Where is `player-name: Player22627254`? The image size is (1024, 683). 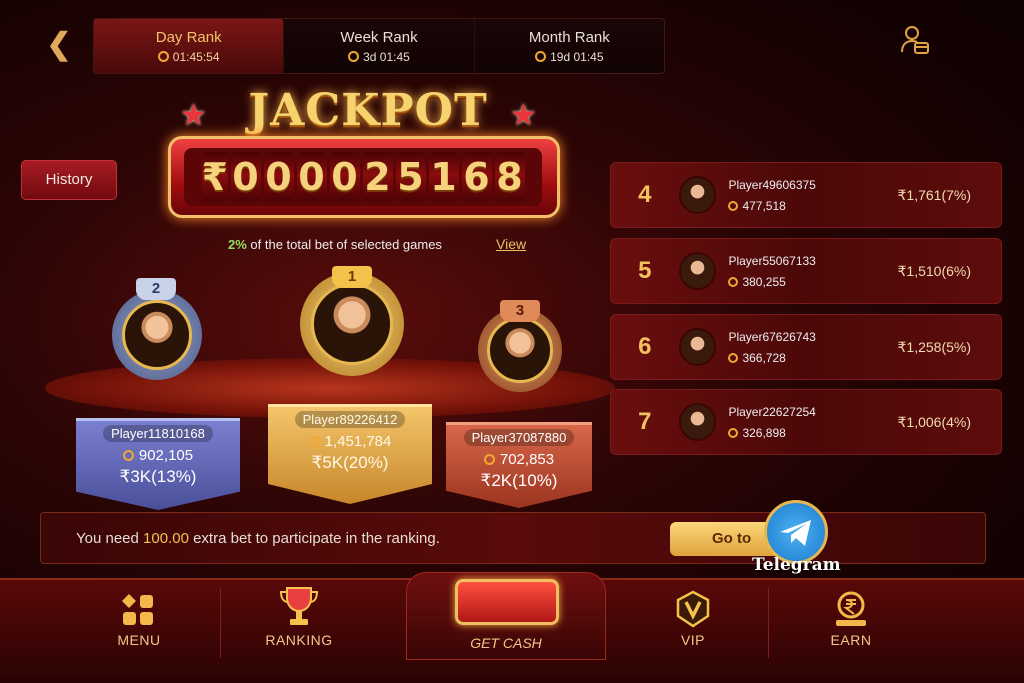
player-name: Player22627254 is located at coordinates (772, 411).